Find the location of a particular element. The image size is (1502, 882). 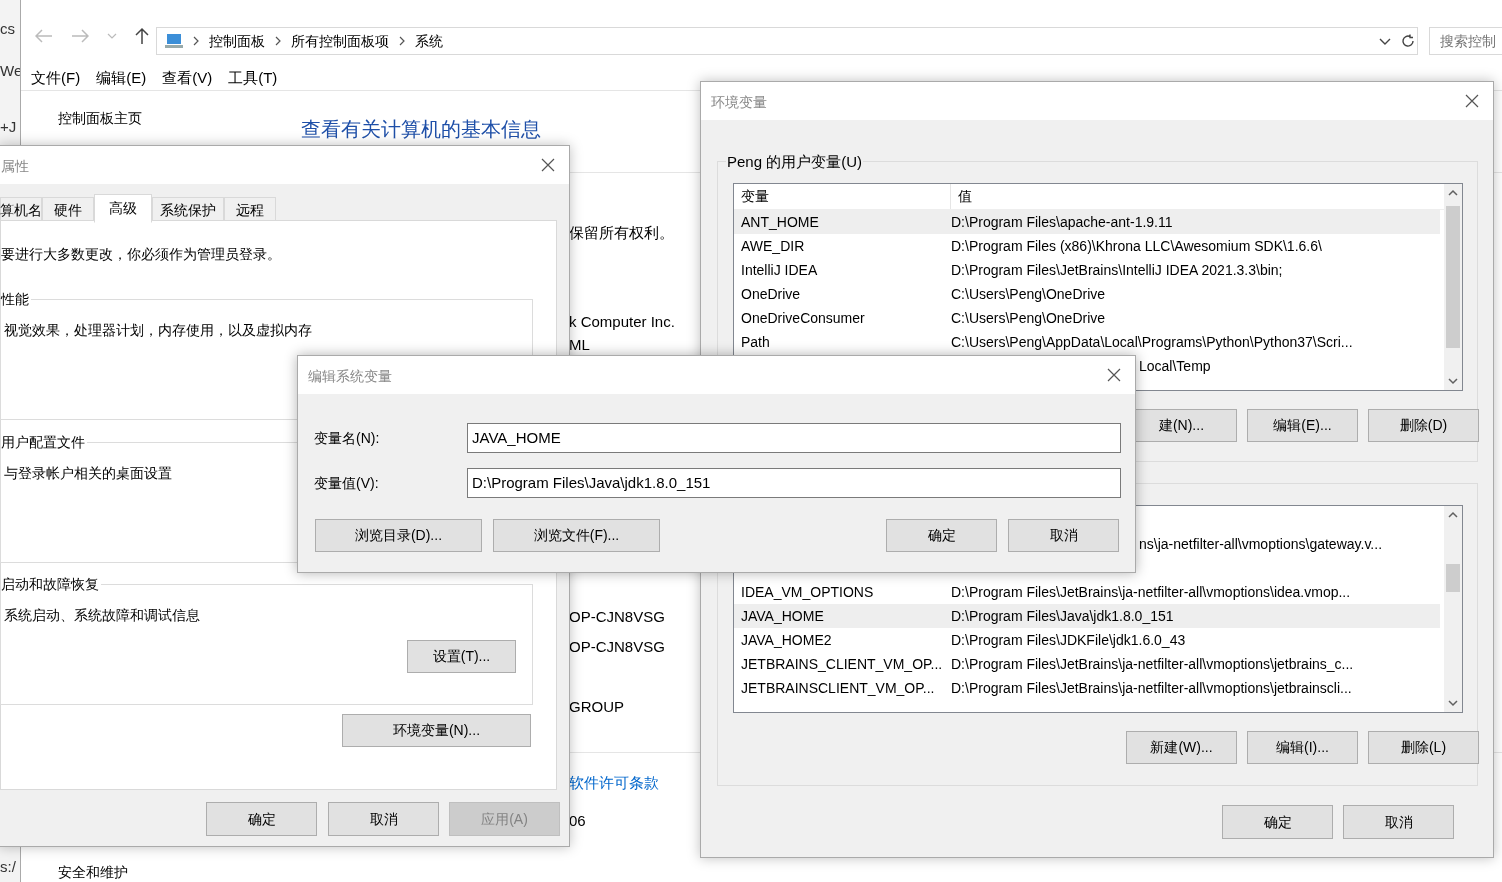

tab: 系统保护 is located at coordinates (188, 210).